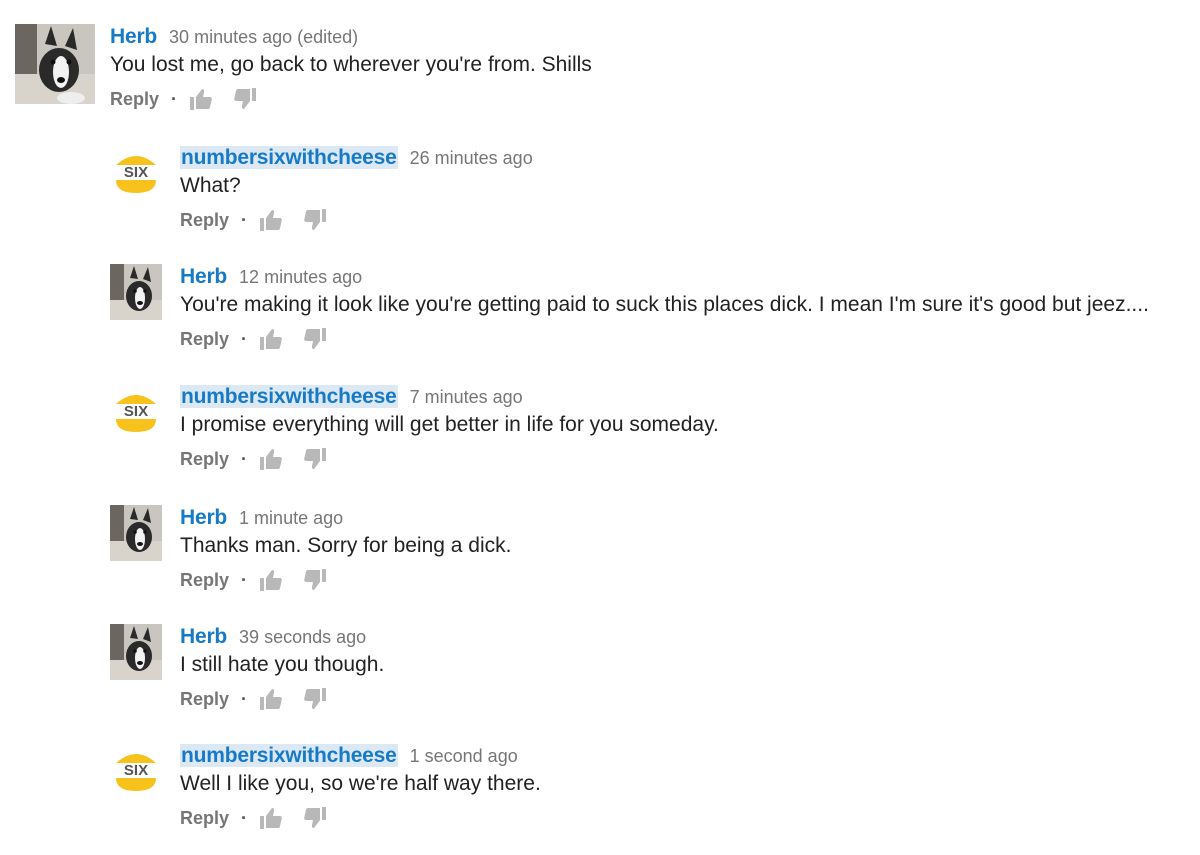  Describe the element at coordinates (291, 518) in the screenshot. I see `comment-timestamp: 1 minute ago` at that location.